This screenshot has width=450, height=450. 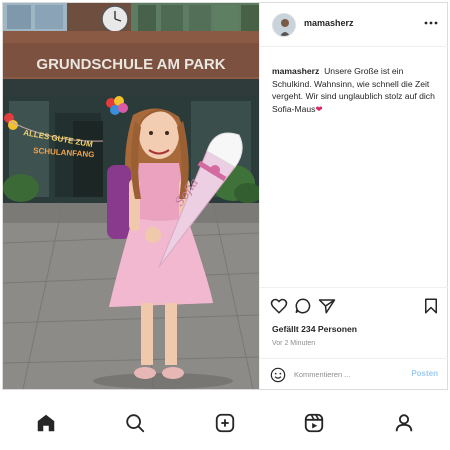 I want to click on comment-bar: Posten, so click(x=354, y=373).